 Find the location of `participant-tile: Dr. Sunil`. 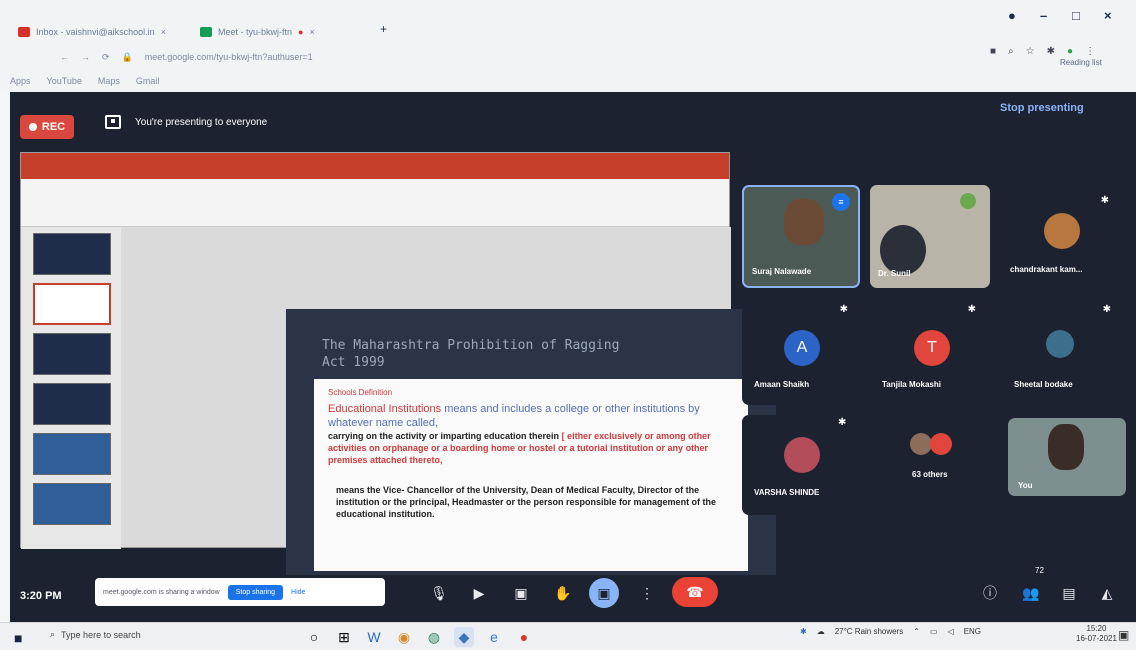

participant-tile: Dr. Sunil is located at coordinates (930, 236).